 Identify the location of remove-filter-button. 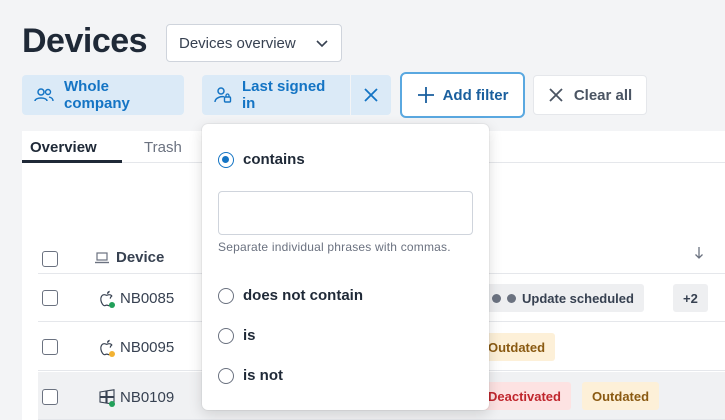
(371, 95).